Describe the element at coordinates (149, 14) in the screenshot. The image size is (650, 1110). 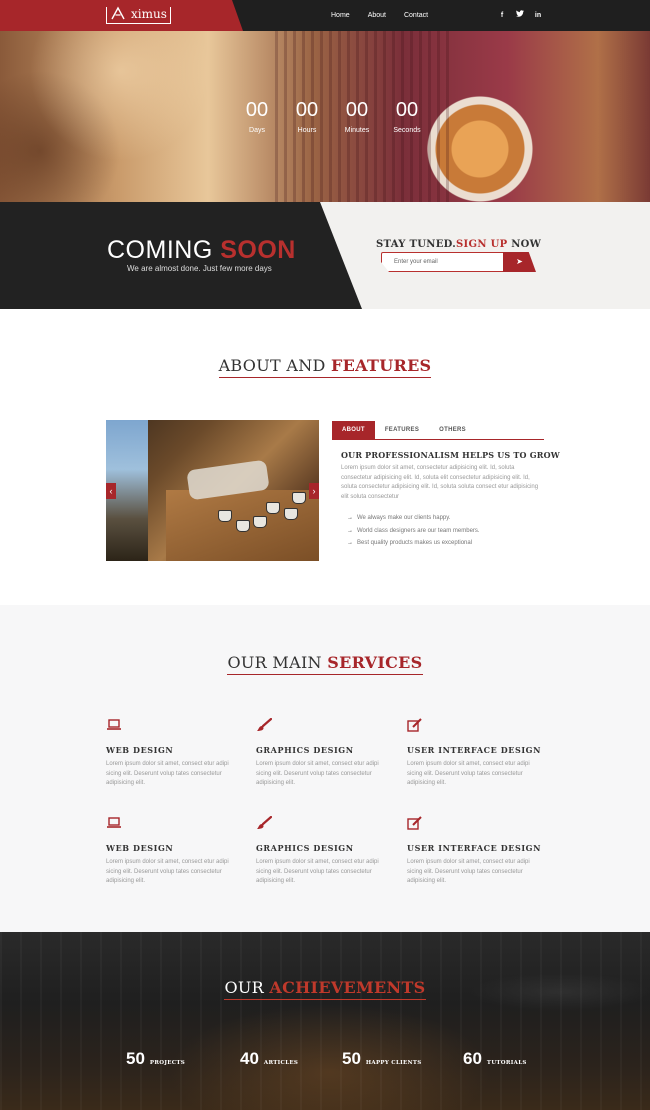
I see `logo-text: ximus` at that location.